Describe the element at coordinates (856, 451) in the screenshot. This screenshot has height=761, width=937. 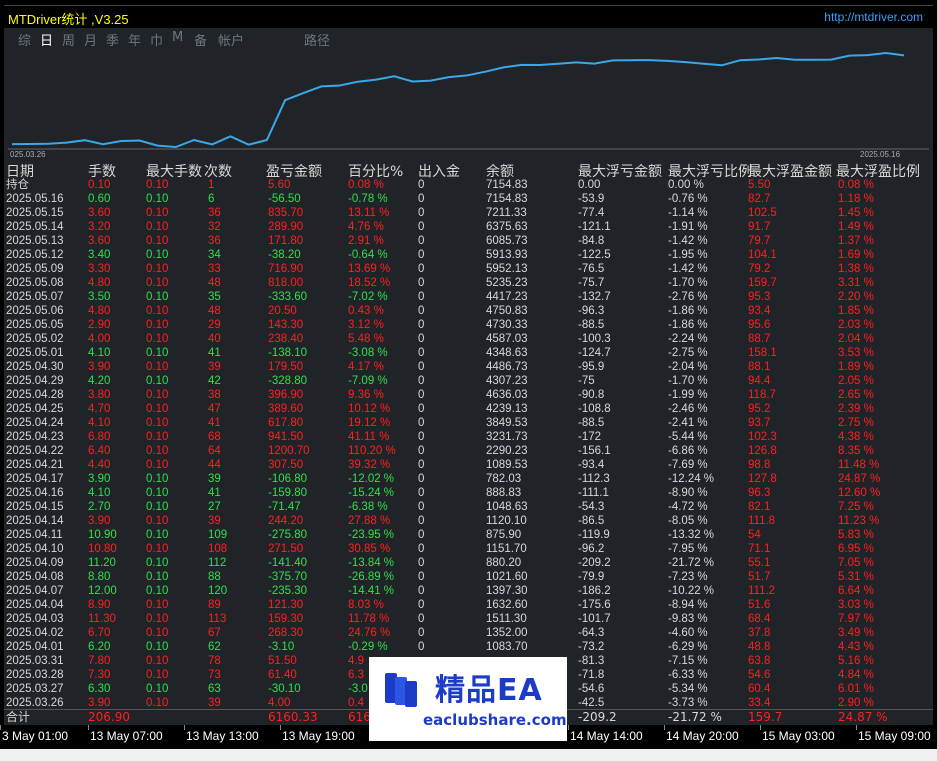
I see `table-cell: 8.35 %` at that location.